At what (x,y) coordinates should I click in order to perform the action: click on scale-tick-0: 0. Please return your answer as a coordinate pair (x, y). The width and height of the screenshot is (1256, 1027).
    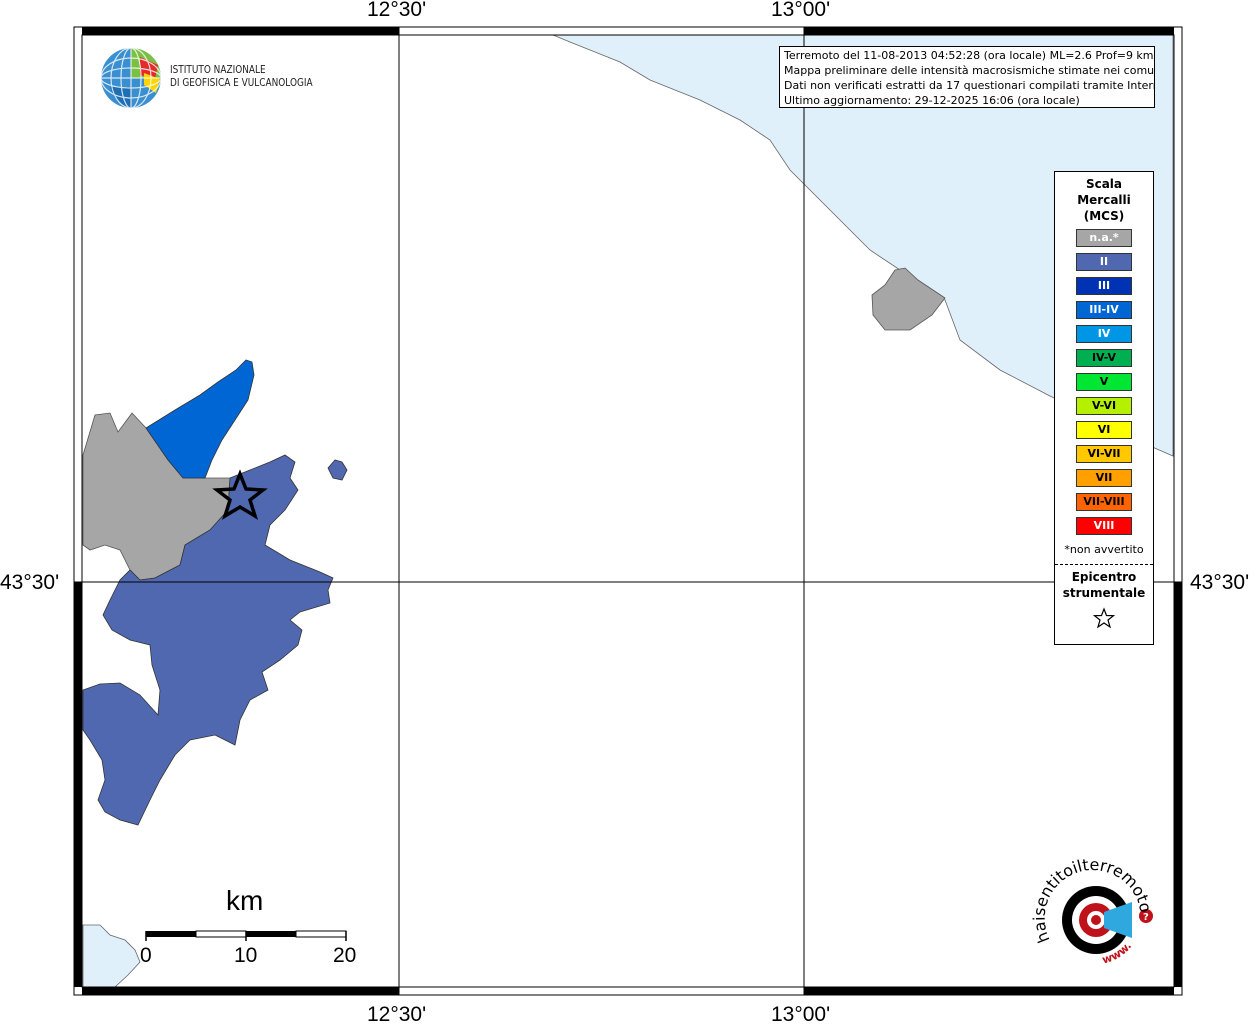
    Looking at the image, I should click on (146, 955).